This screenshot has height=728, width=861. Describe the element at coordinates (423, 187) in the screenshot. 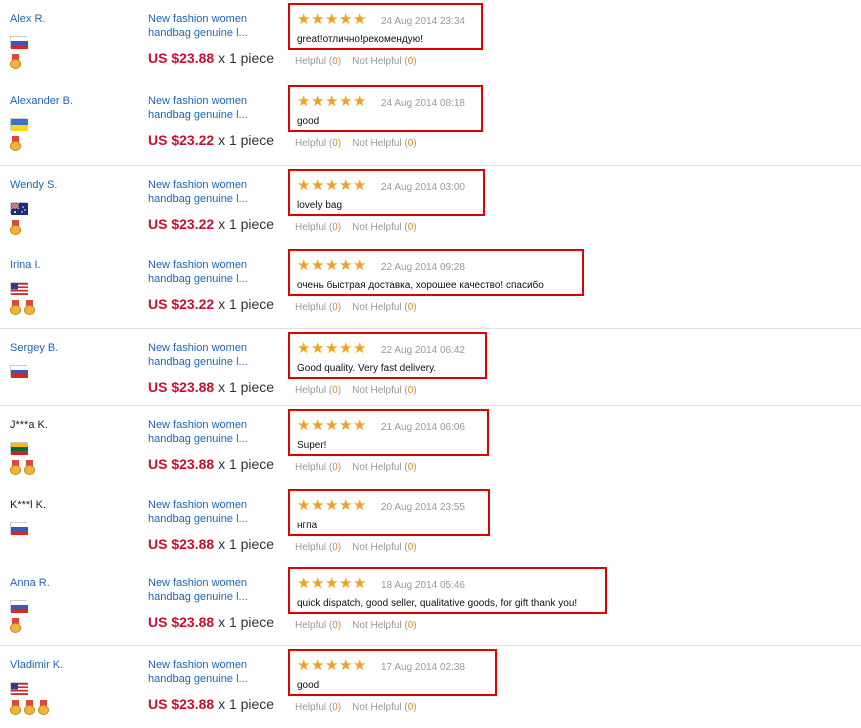

I see `review-date: 24 Aug 2014 03:00` at that location.